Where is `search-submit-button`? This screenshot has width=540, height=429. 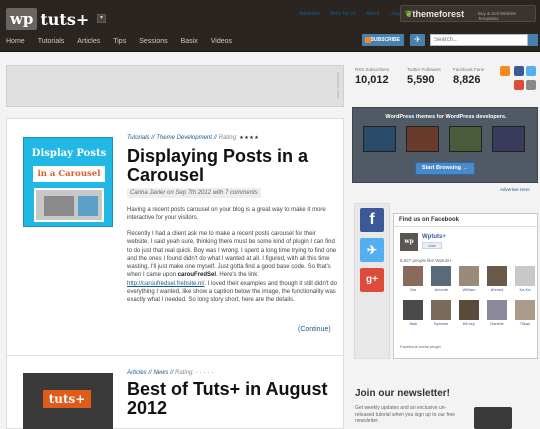 search-submit-button is located at coordinates (533, 40).